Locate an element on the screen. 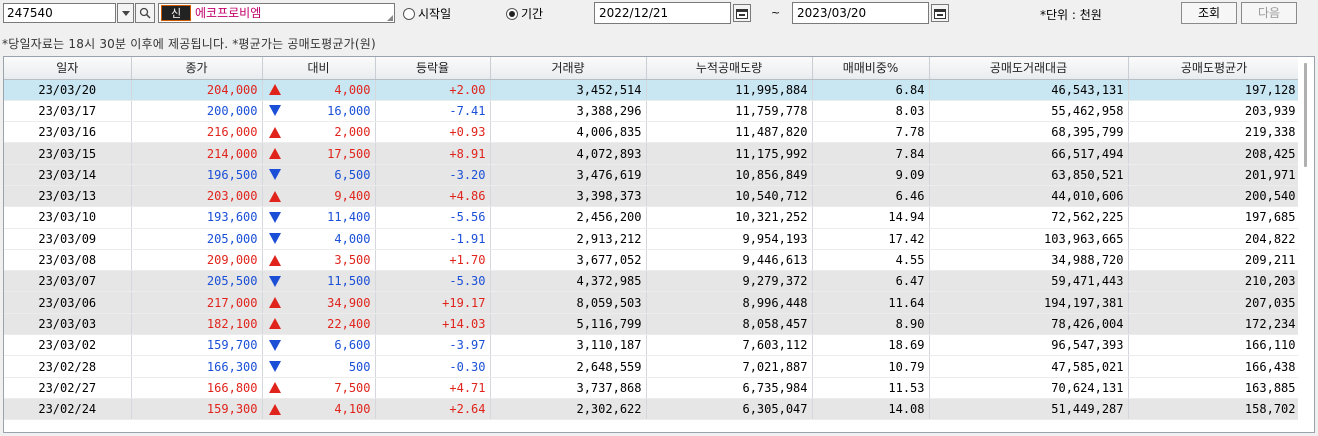  cell-change-value: 11,500 is located at coordinates (349, 281).